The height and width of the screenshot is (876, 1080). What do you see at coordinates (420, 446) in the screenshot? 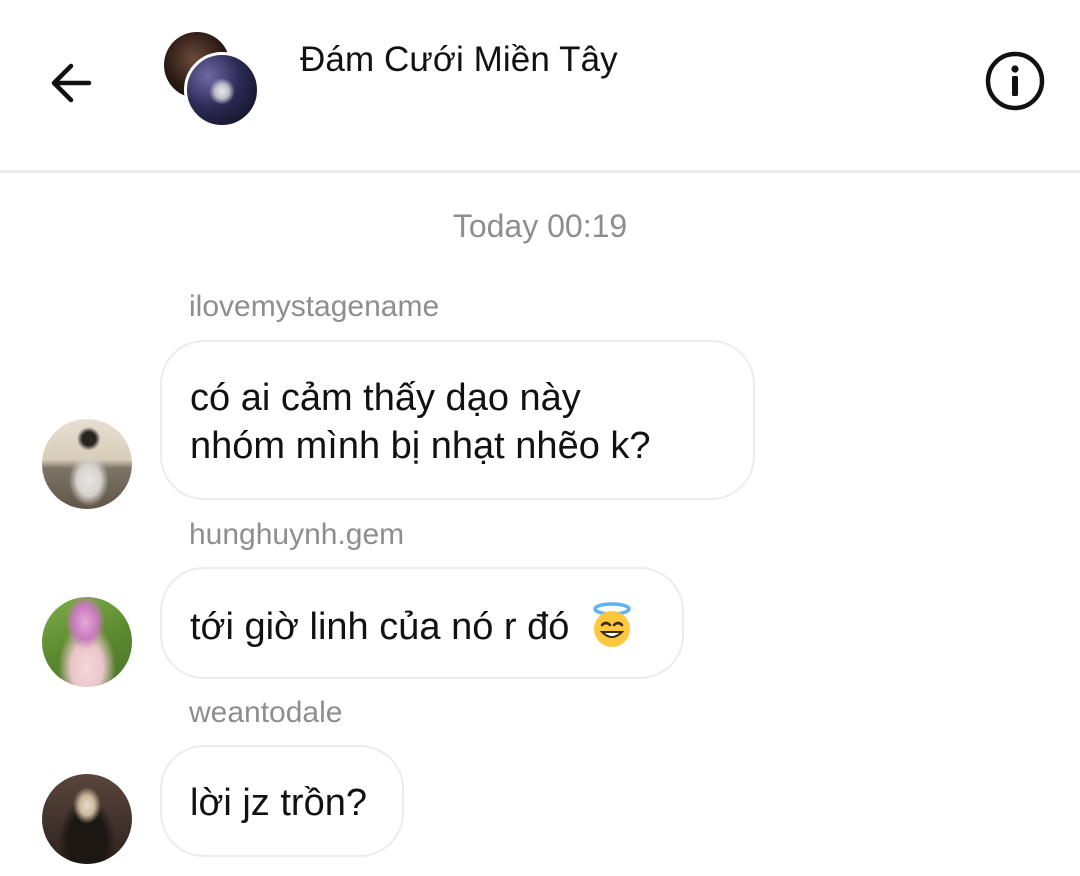
I see `message-line: nhóm mình bị nhạt nhẽo k?` at bounding box center [420, 446].